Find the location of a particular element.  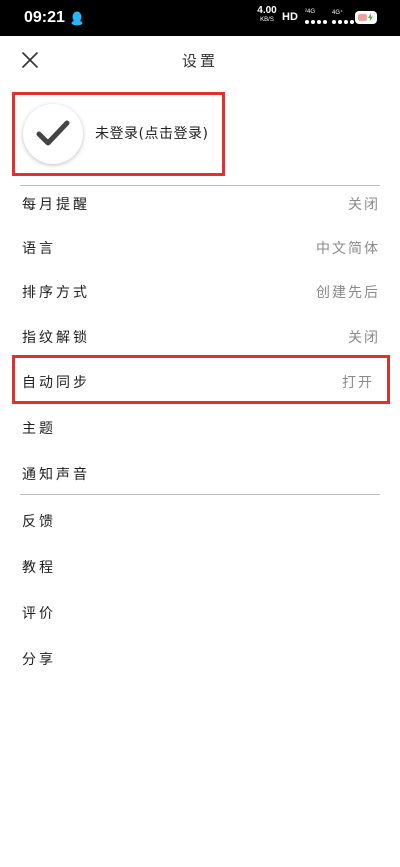

status-bar: 09:21 4.00 KB/S HD ²4G 4G⁺ is located at coordinates (200, 18).